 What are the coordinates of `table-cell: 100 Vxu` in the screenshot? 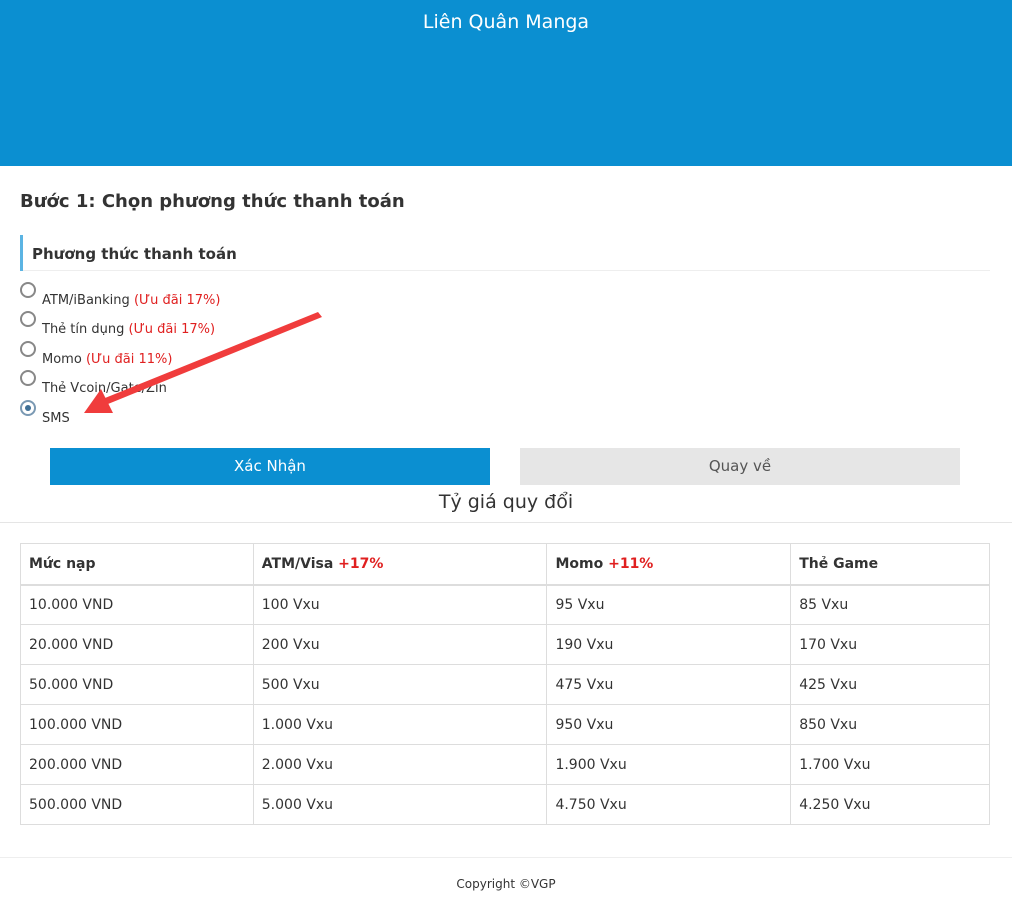 It's located at (400, 604).